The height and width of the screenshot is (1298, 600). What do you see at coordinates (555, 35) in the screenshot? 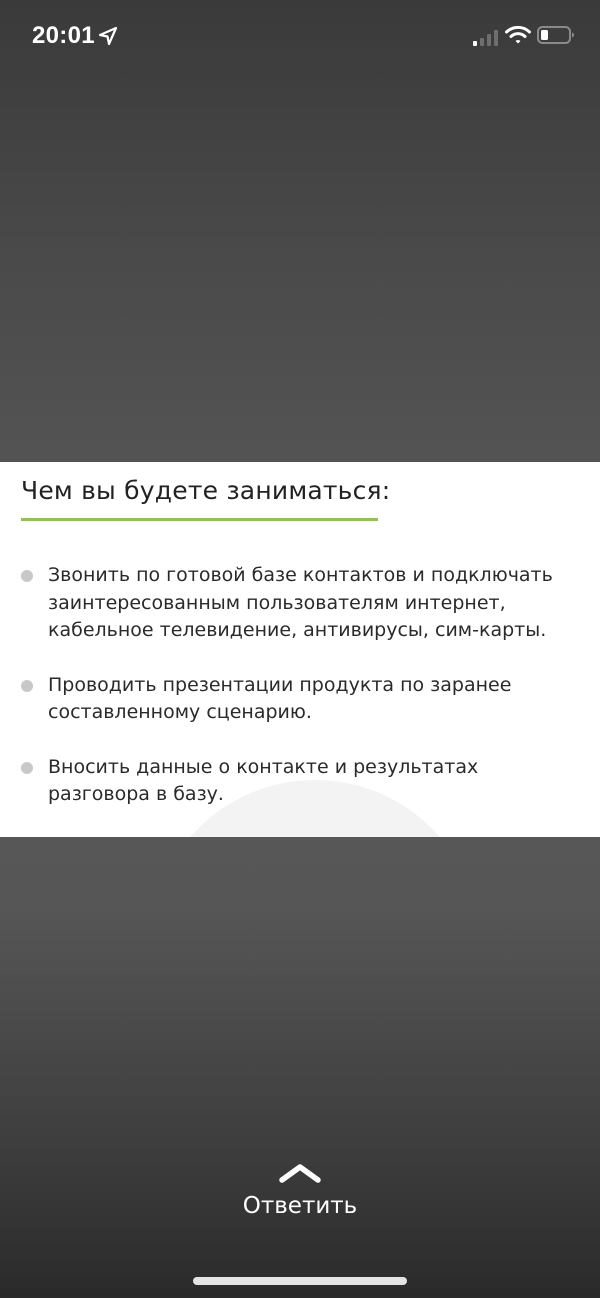
I see `battery-icon` at bounding box center [555, 35].